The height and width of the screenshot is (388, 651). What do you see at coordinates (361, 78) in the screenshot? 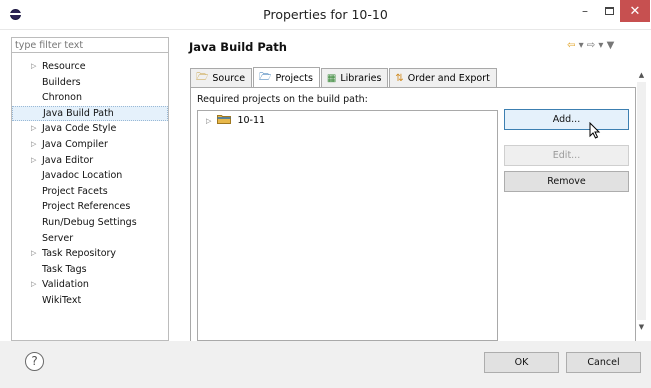
I see `tab-label: Libraries` at bounding box center [361, 78].